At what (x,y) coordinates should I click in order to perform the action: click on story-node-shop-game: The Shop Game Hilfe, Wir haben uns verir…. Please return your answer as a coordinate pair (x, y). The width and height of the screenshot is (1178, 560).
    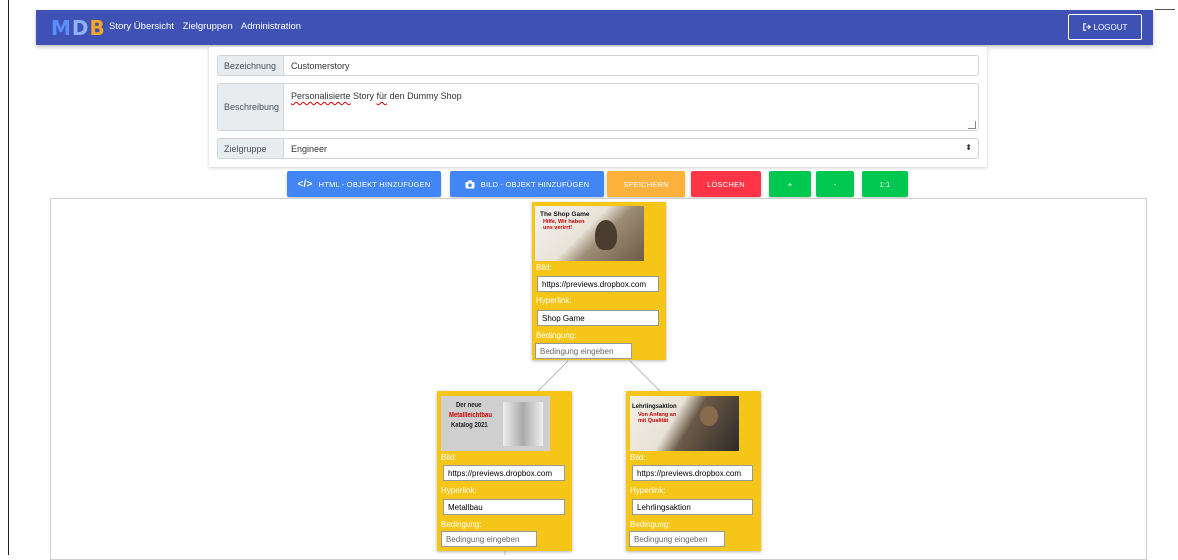
    Looking at the image, I should click on (599, 281).